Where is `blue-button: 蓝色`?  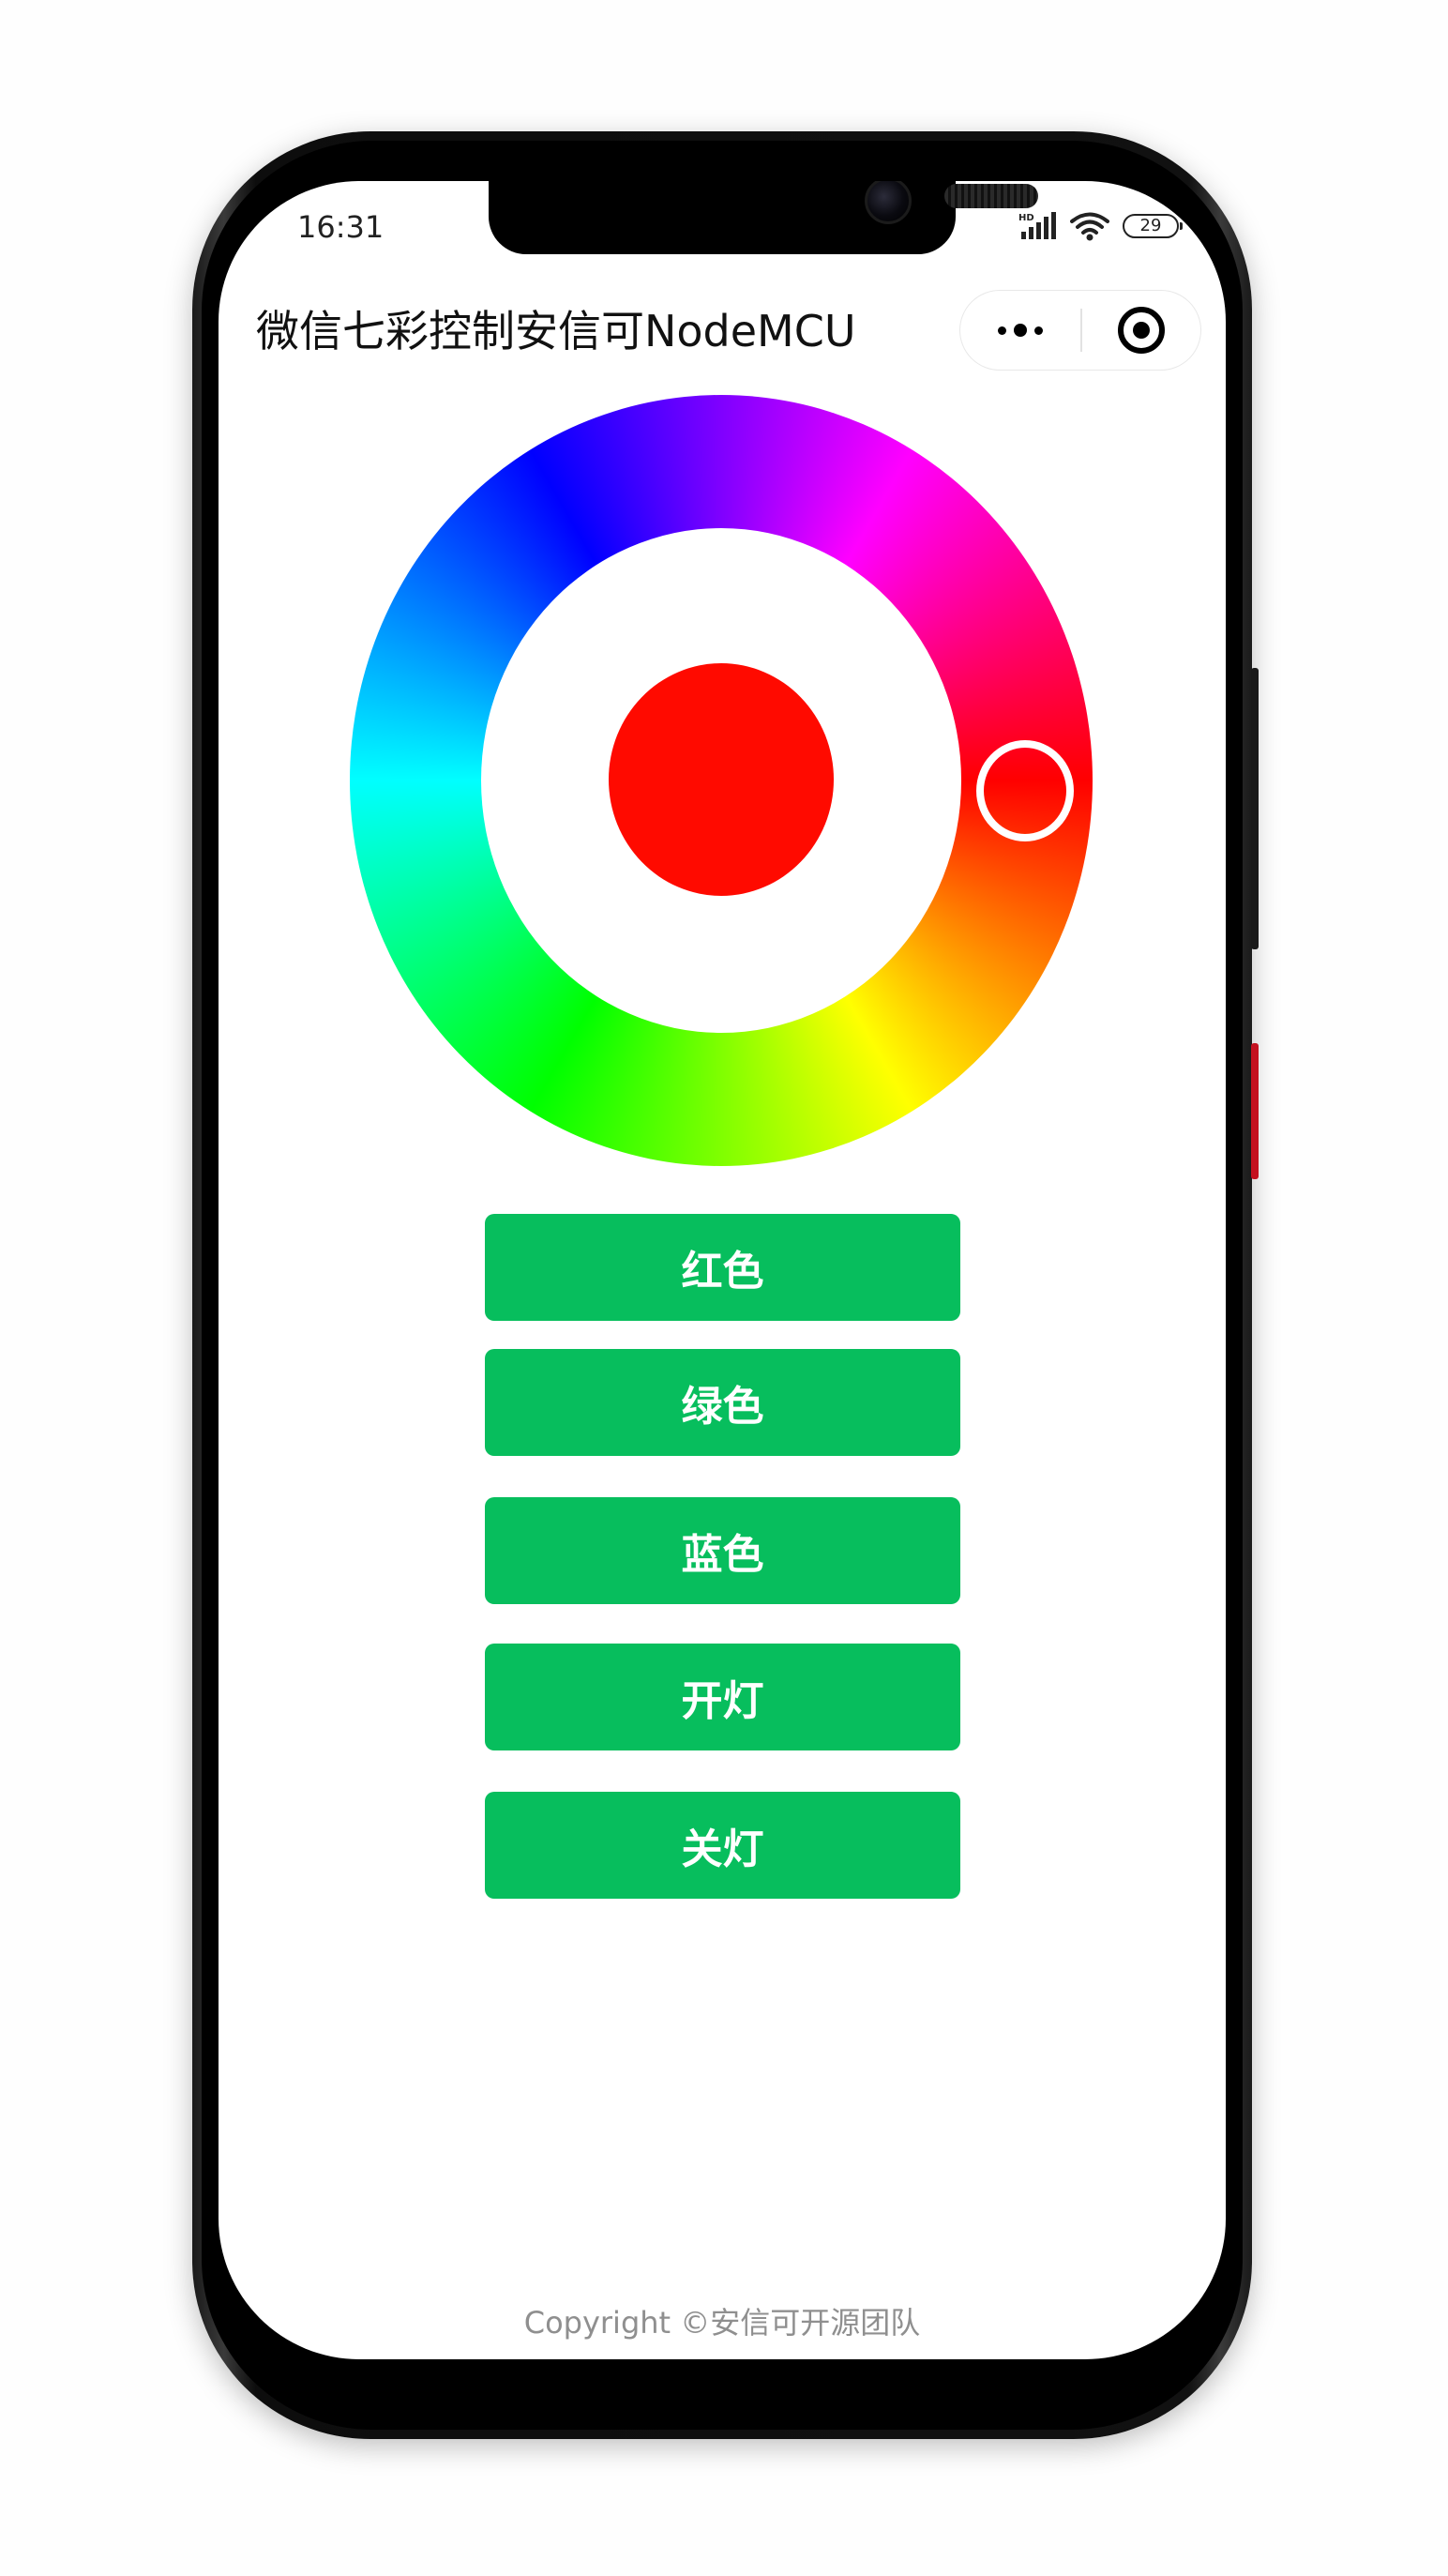 blue-button: 蓝色 is located at coordinates (722, 1550).